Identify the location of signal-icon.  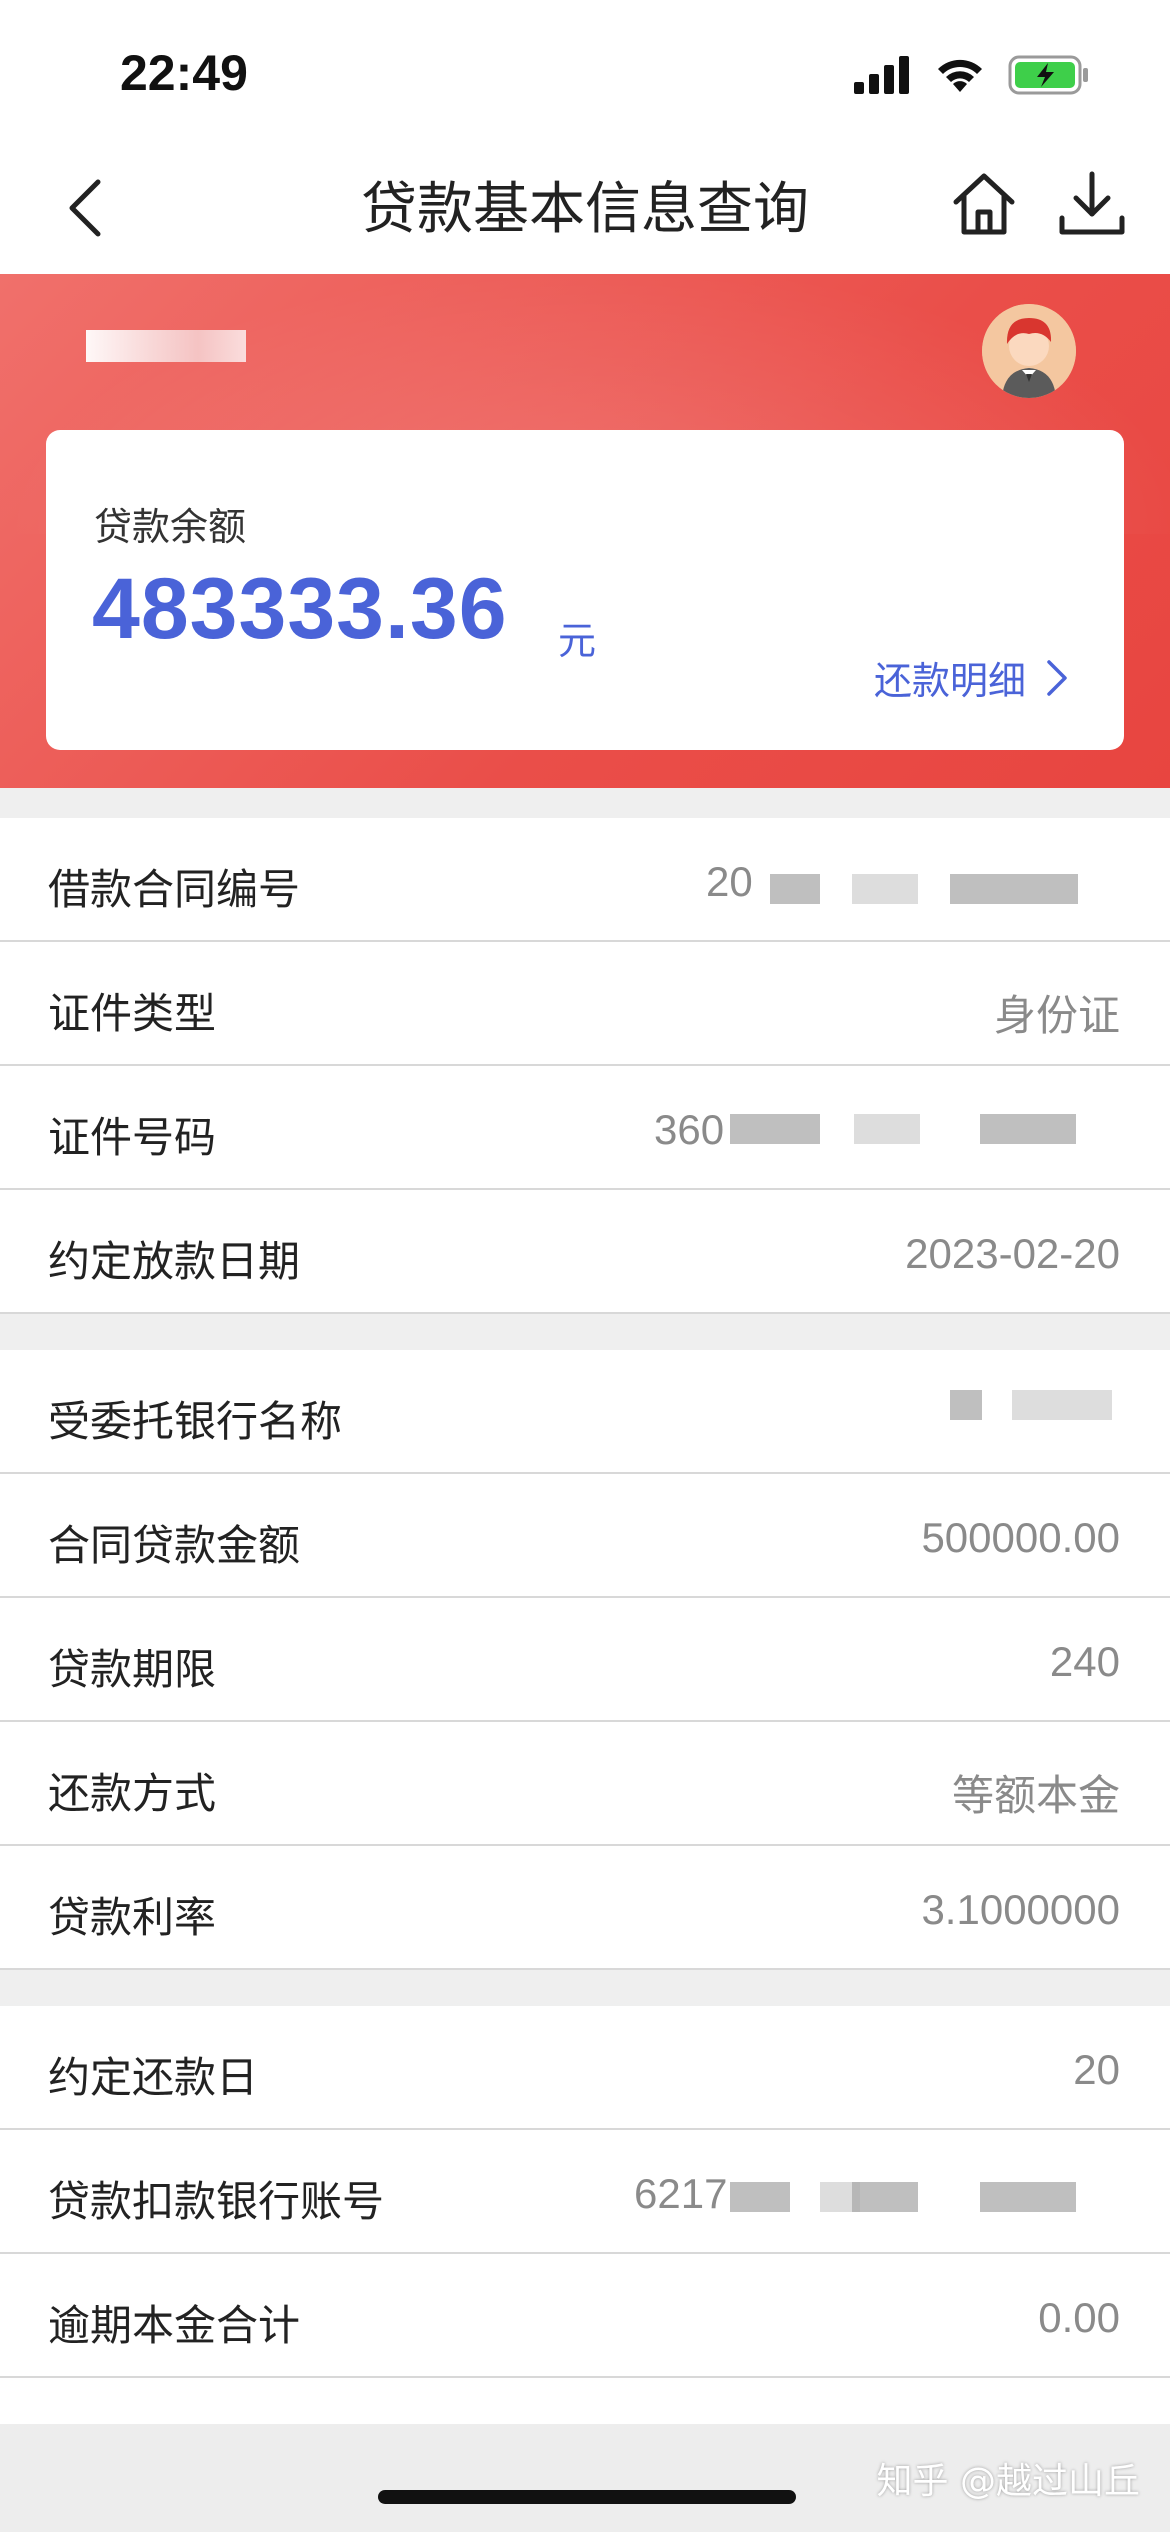
(881, 75).